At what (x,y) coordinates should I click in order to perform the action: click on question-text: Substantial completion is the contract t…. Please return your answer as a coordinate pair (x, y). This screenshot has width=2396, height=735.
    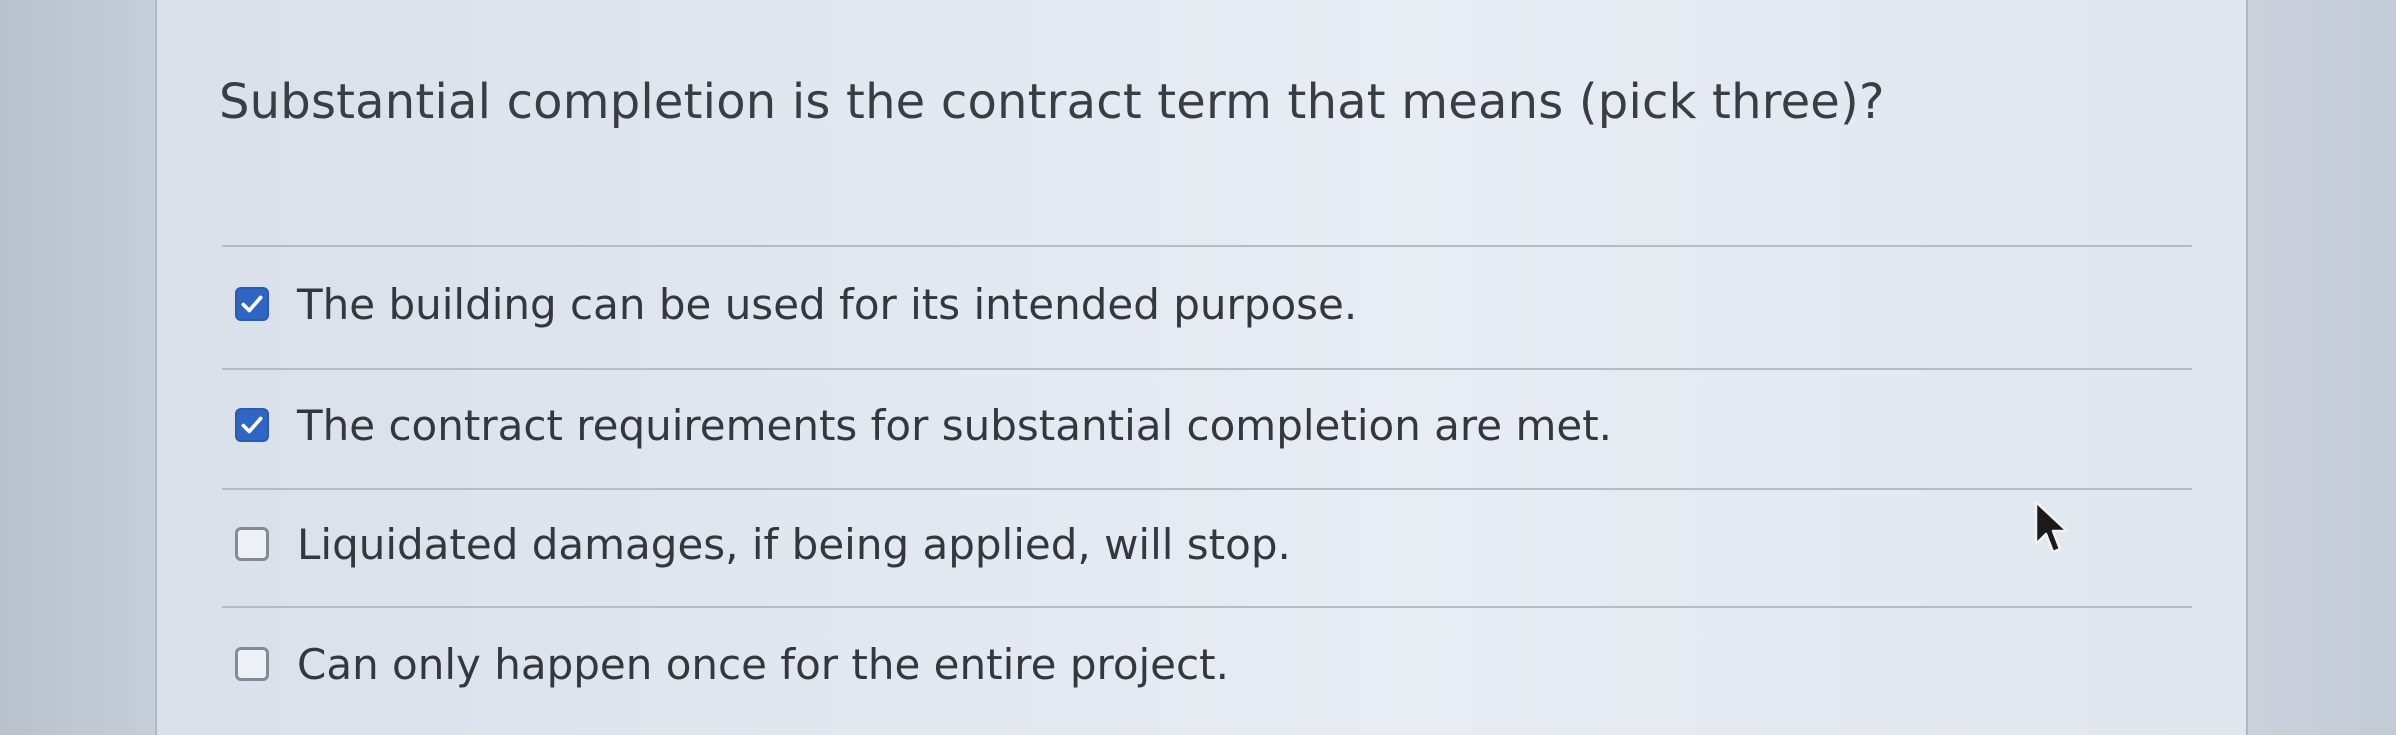
    Looking at the image, I should click on (1052, 102).